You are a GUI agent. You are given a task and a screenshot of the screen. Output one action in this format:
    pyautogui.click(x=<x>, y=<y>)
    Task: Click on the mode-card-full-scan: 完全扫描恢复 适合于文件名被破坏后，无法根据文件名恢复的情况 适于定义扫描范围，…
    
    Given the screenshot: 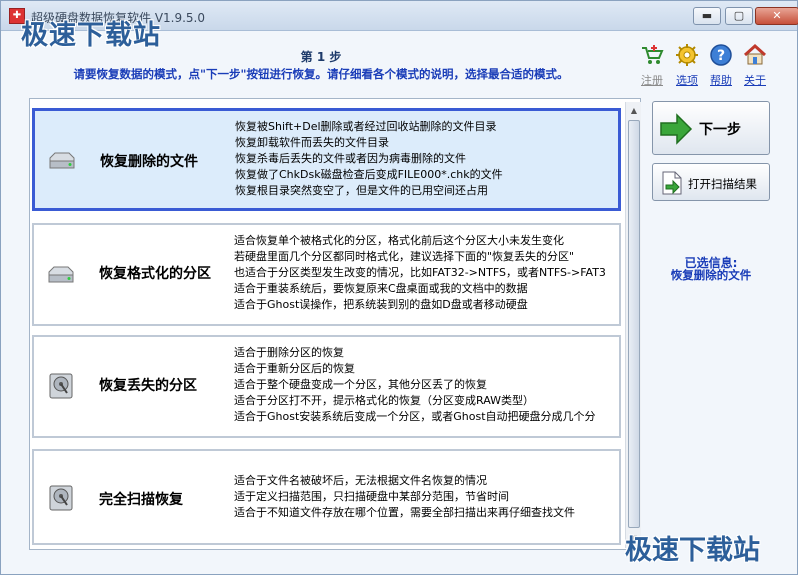 What is the action you would take?
    pyautogui.click(x=326, y=497)
    